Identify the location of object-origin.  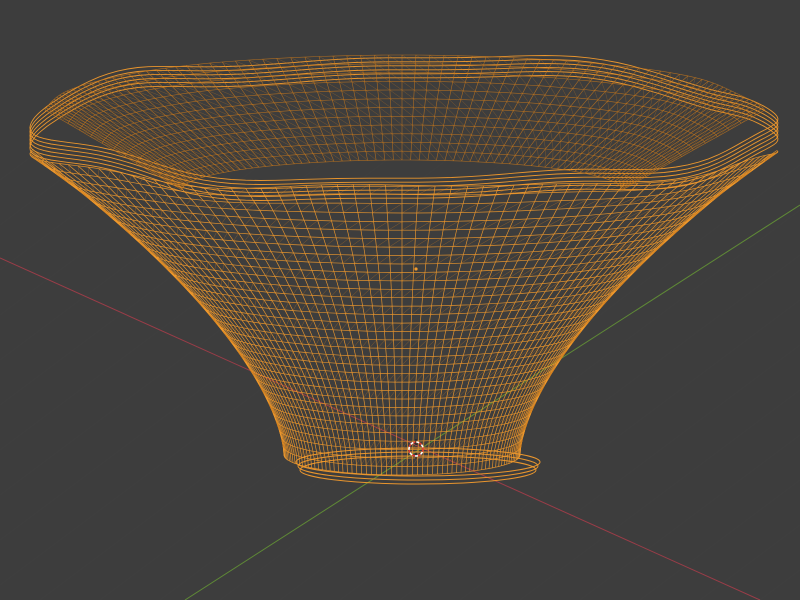
(416, 269).